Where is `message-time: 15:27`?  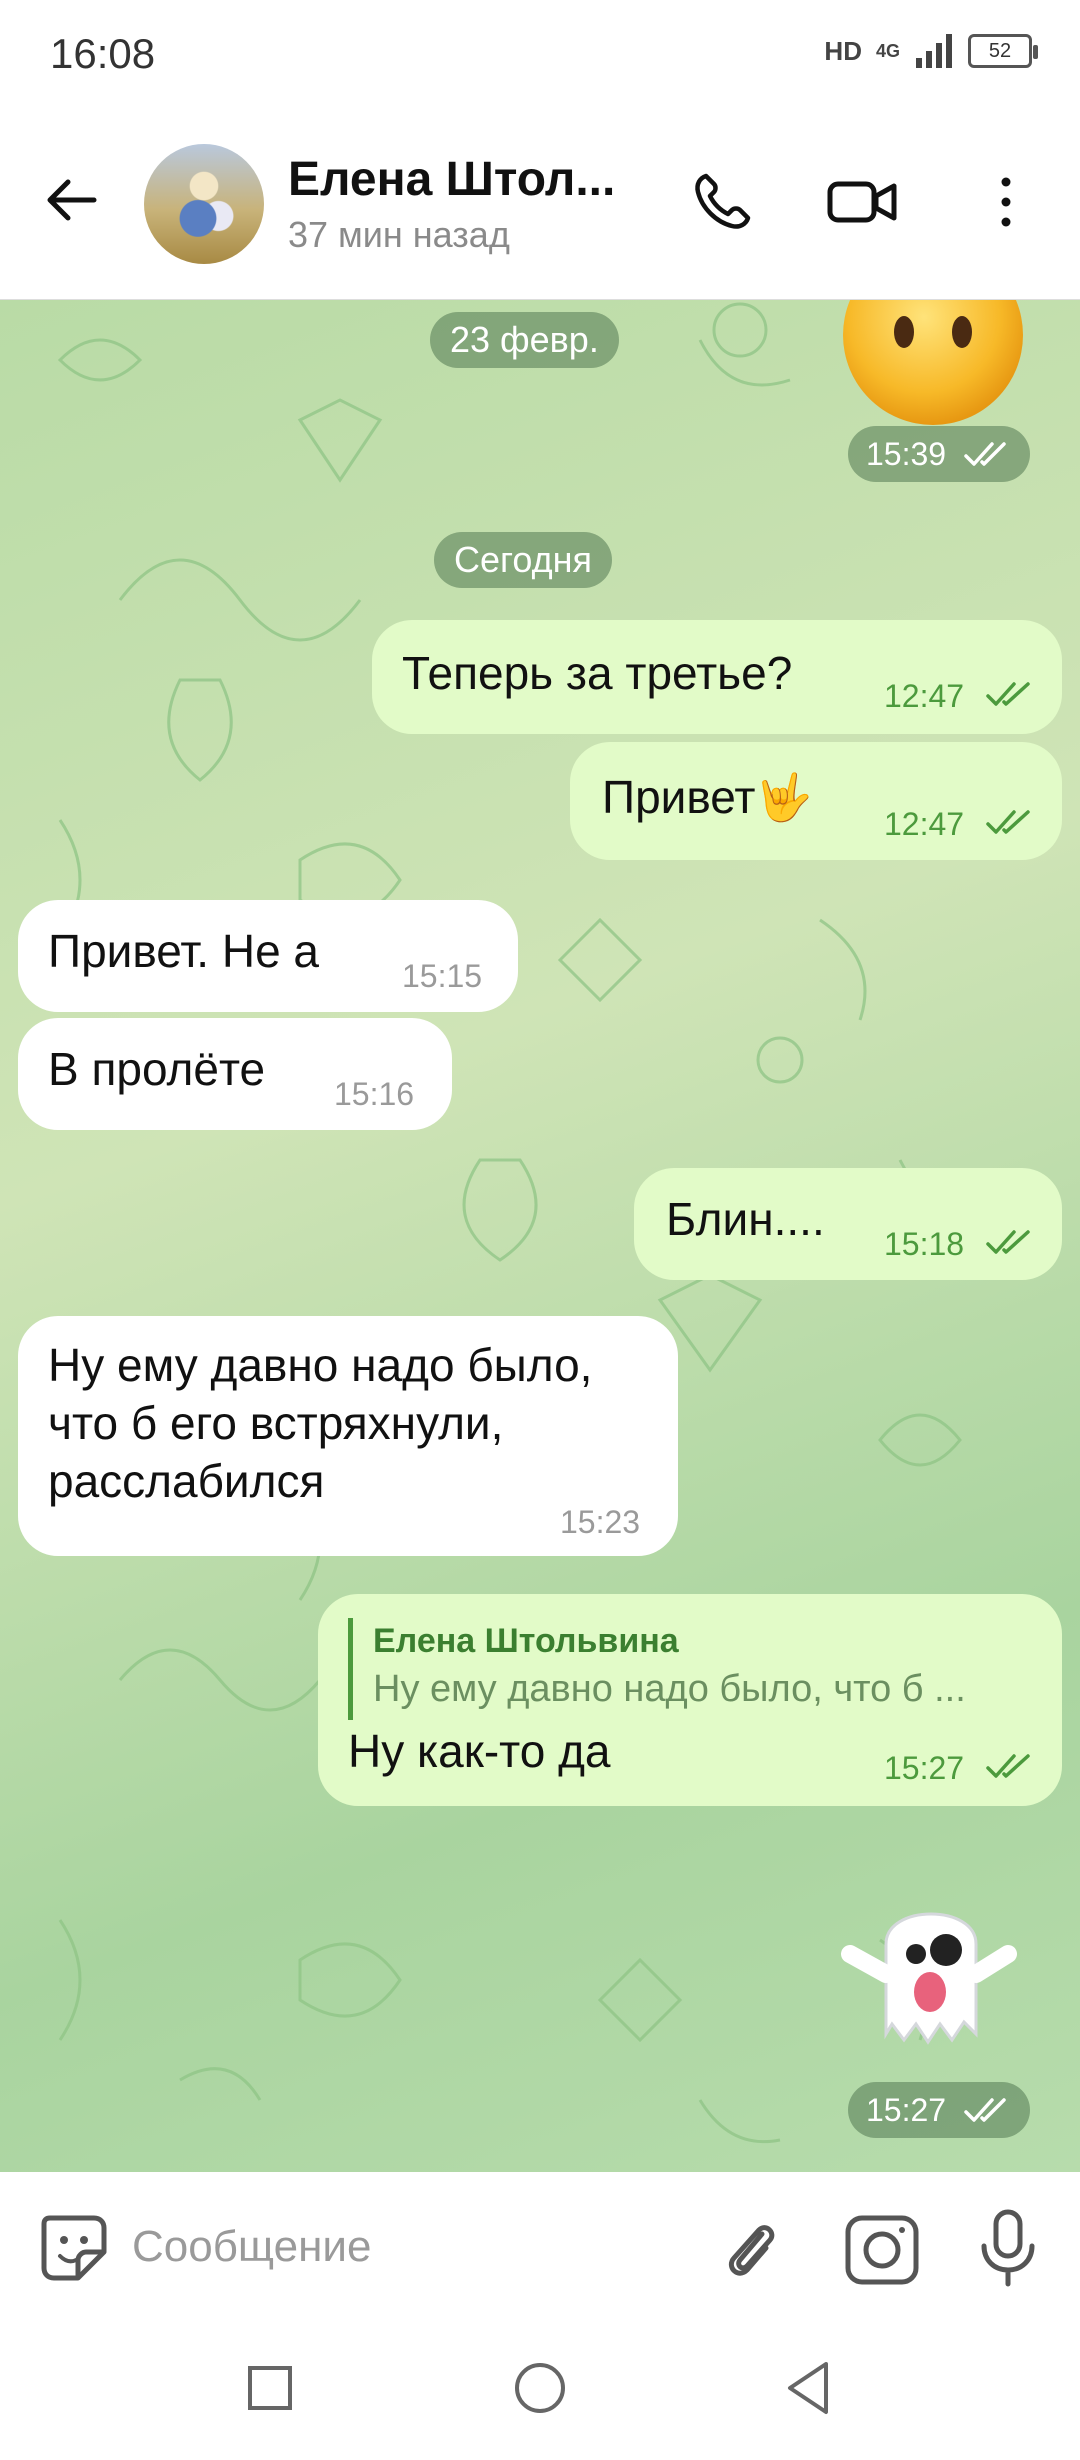
message-time: 15:27 is located at coordinates (924, 1768).